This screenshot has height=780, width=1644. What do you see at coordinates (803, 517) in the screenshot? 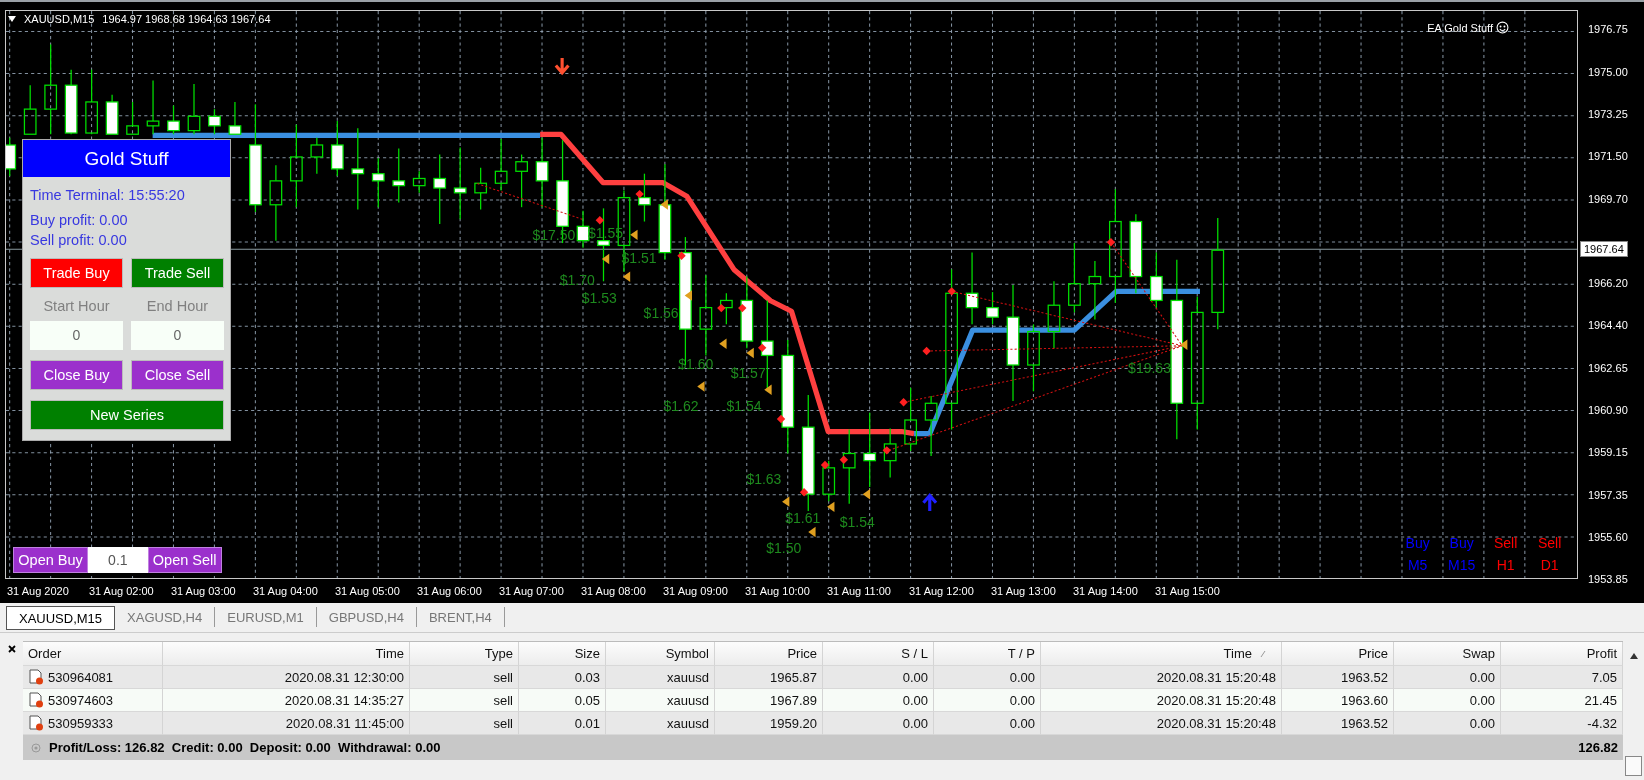
I see `profit-label: $1.61` at bounding box center [803, 517].